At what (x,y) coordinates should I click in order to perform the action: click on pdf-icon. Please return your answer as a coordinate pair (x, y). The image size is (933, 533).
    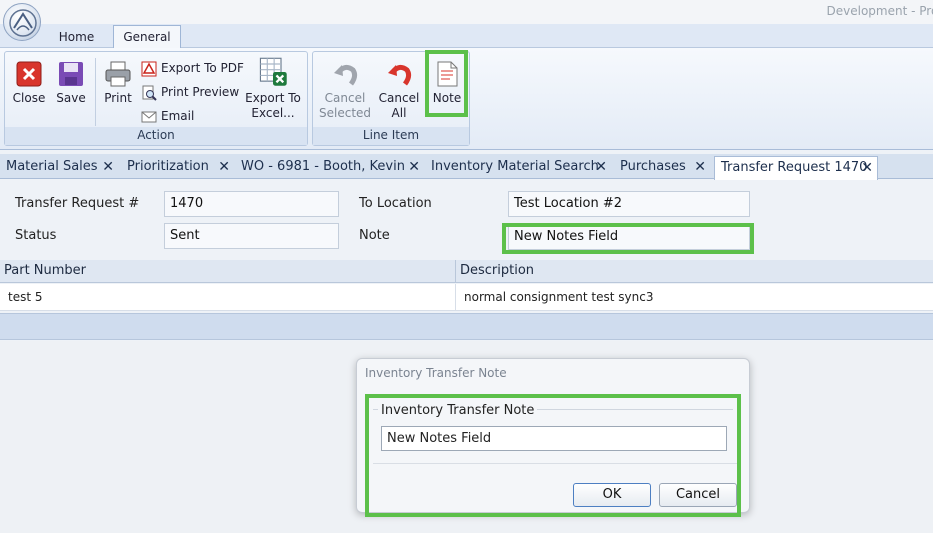
    Looking at the image, I should click on (149, 68).